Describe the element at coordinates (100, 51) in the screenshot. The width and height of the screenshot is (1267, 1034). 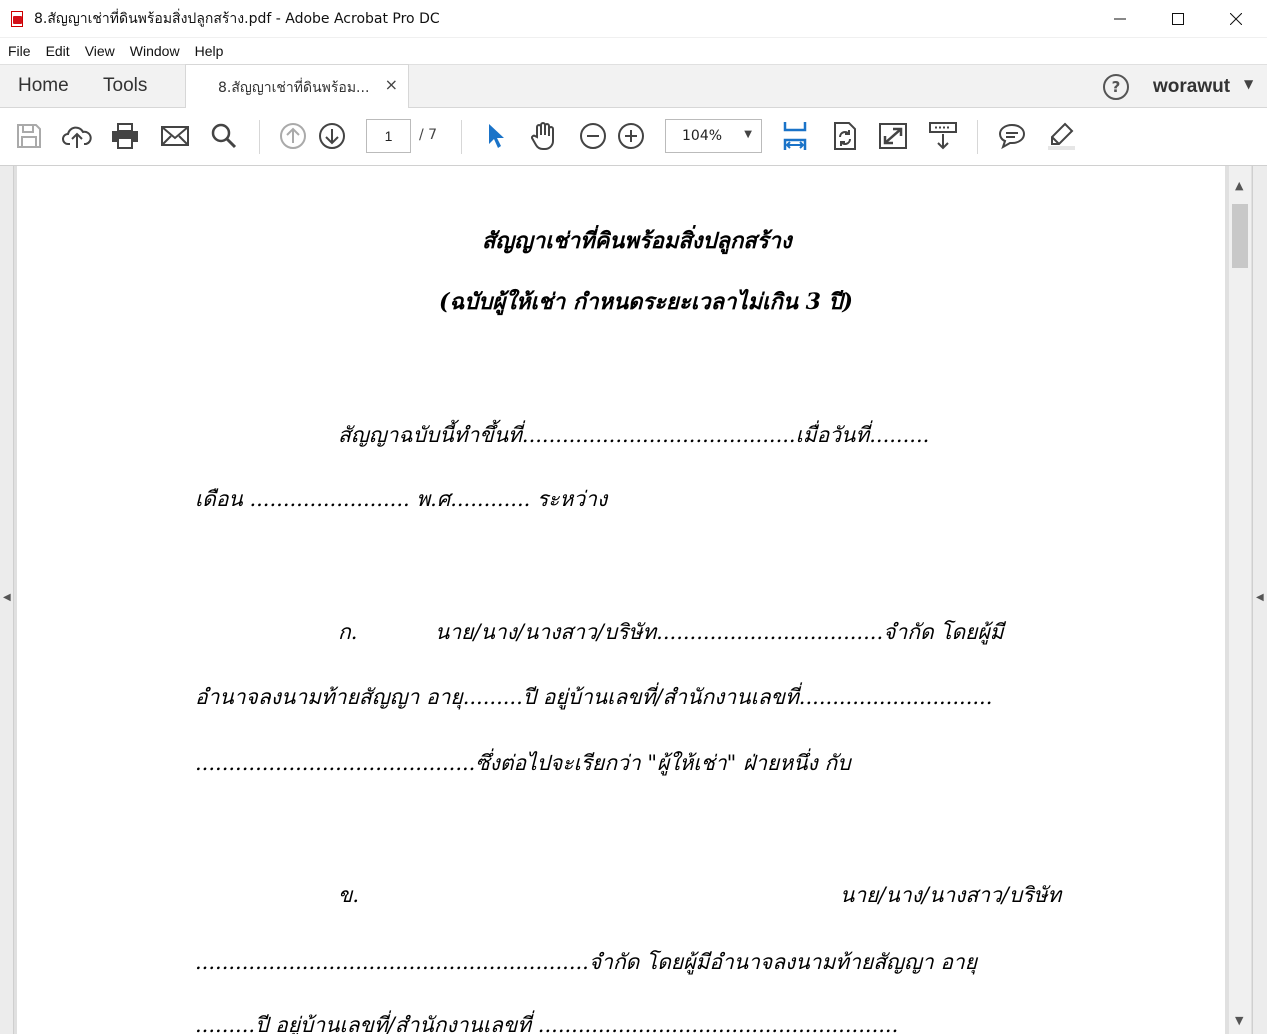
I see `menu-view: View` at that location.